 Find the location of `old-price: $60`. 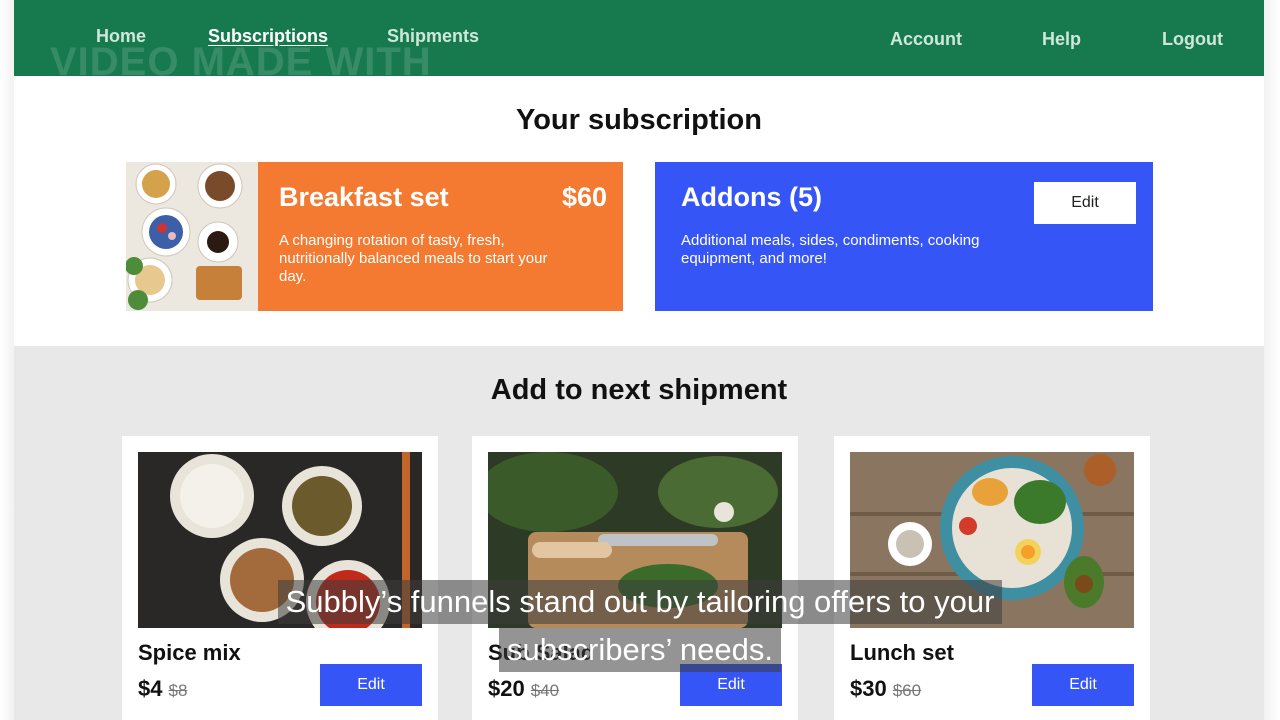

old-price: $60 is located at coordinates (907, 690).